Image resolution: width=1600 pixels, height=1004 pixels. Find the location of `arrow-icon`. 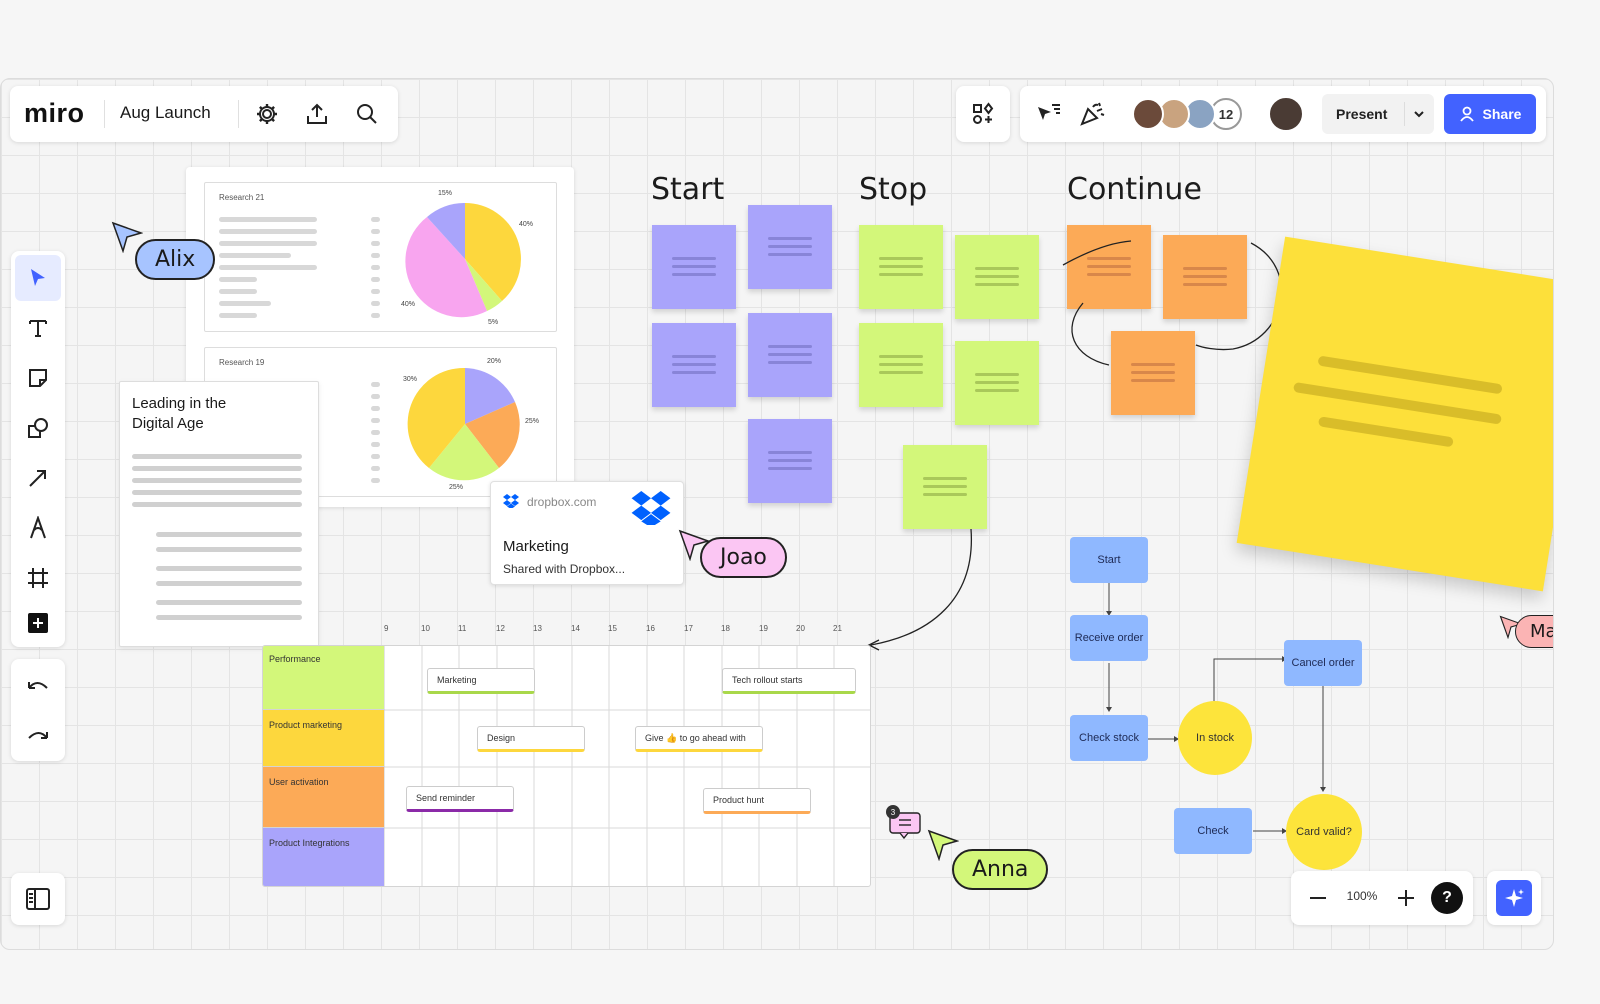

arrow-icon is located at coordinates (37, 478).